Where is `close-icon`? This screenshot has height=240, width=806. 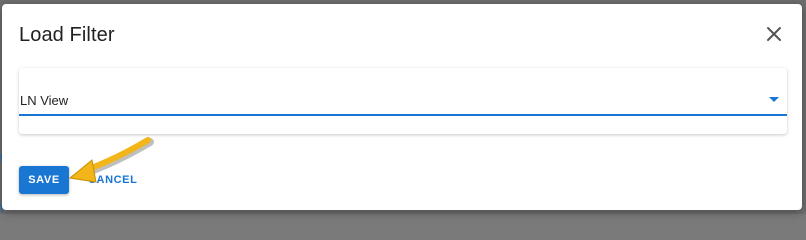 close-icon is located at coordinates (774, 34).